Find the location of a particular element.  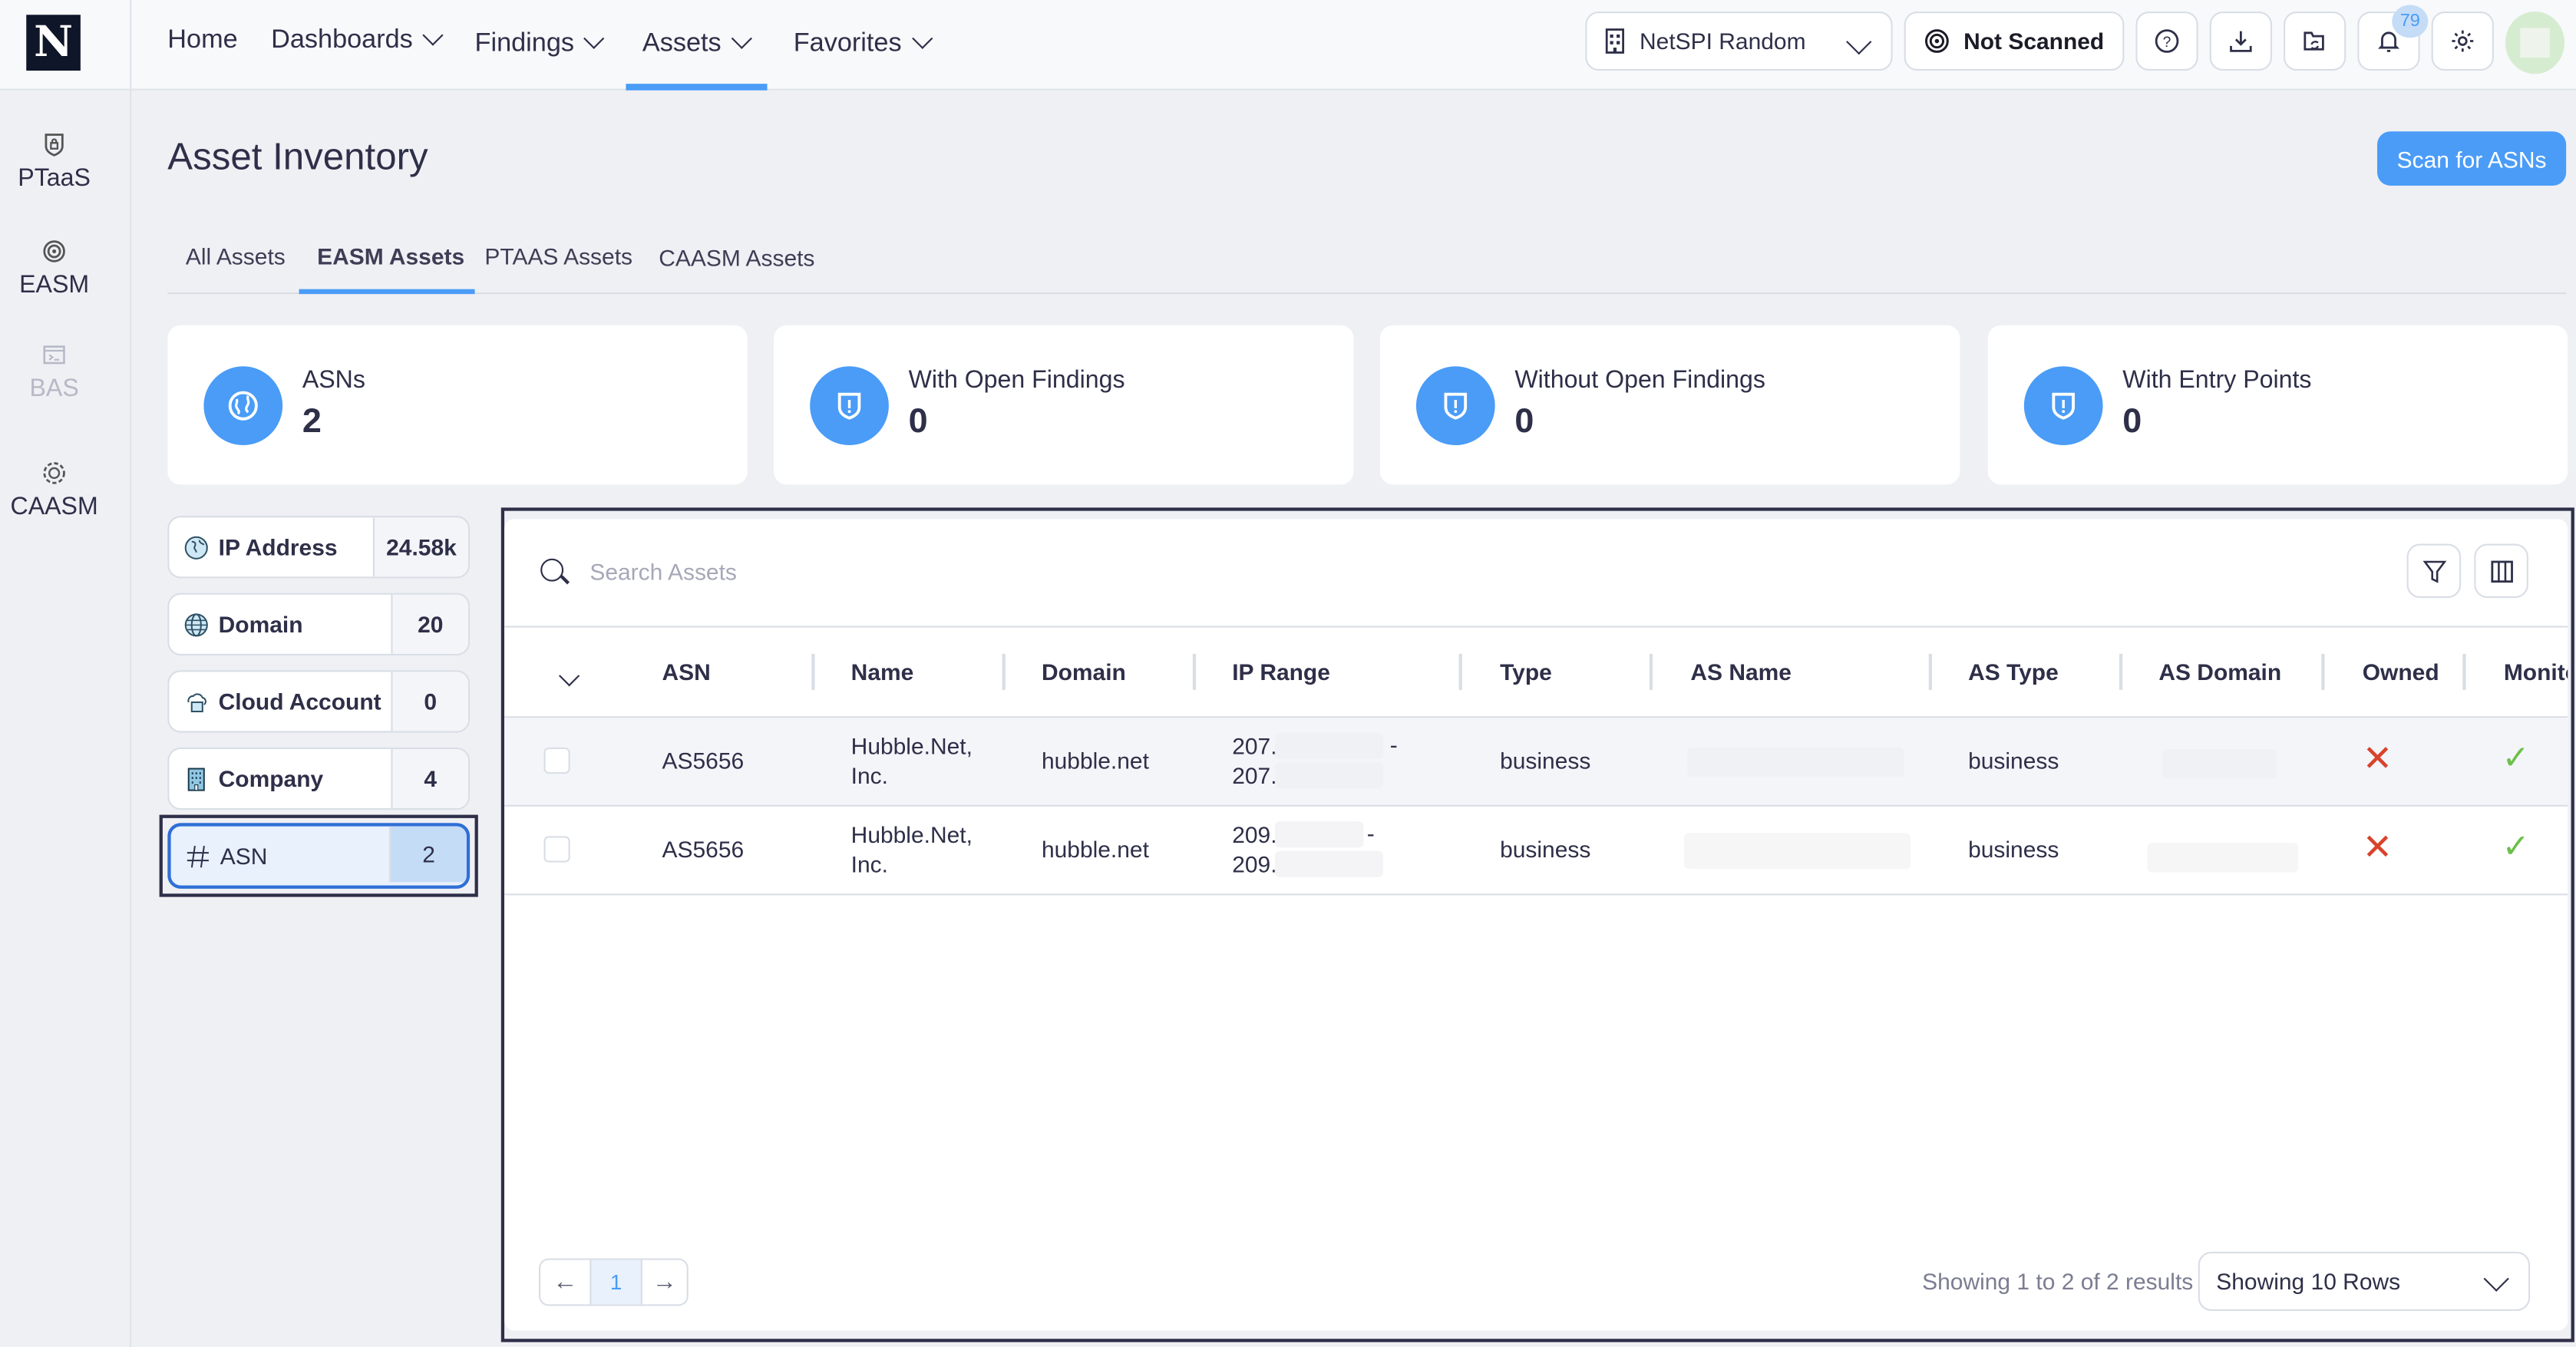

nav-assets: Assets is located at coordinates (697, 44).